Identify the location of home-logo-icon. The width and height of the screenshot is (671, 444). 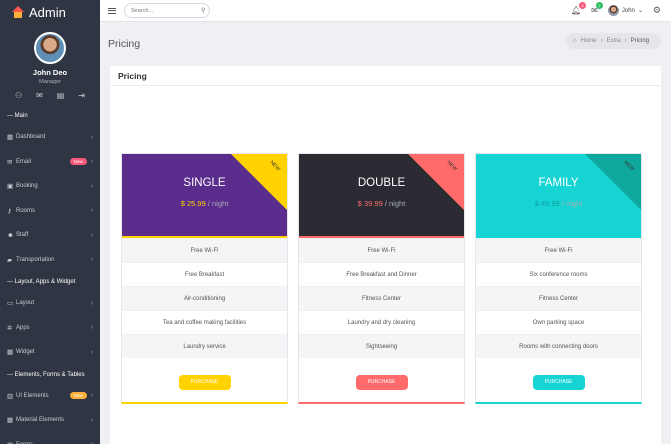
(18, 12).